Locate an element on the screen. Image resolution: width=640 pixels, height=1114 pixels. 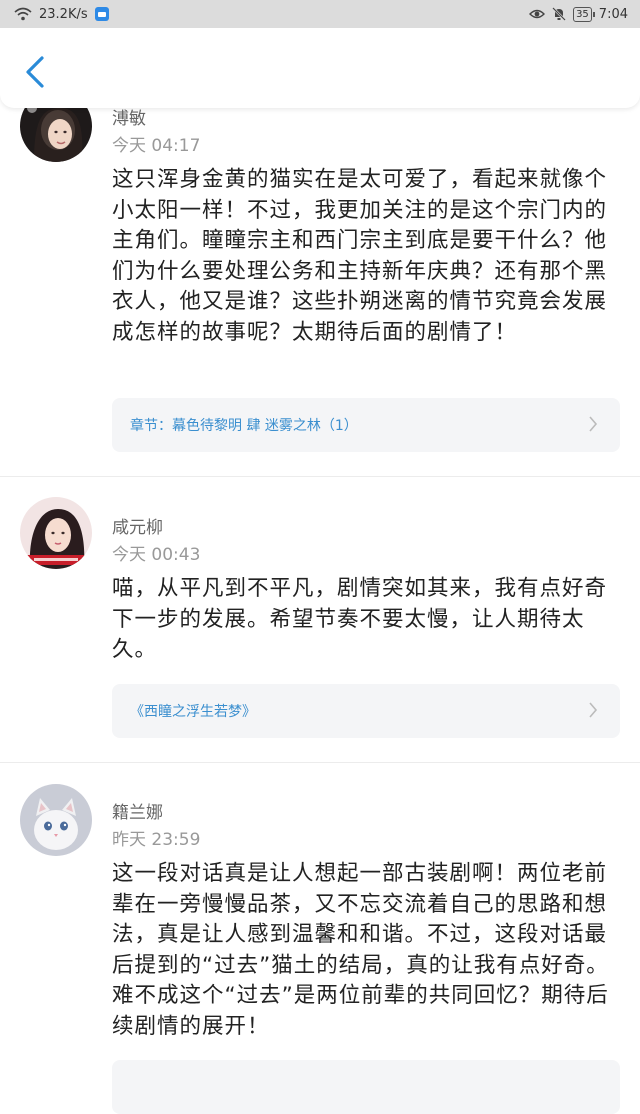
clock: 7:04 is located at coordinates (613, 14).